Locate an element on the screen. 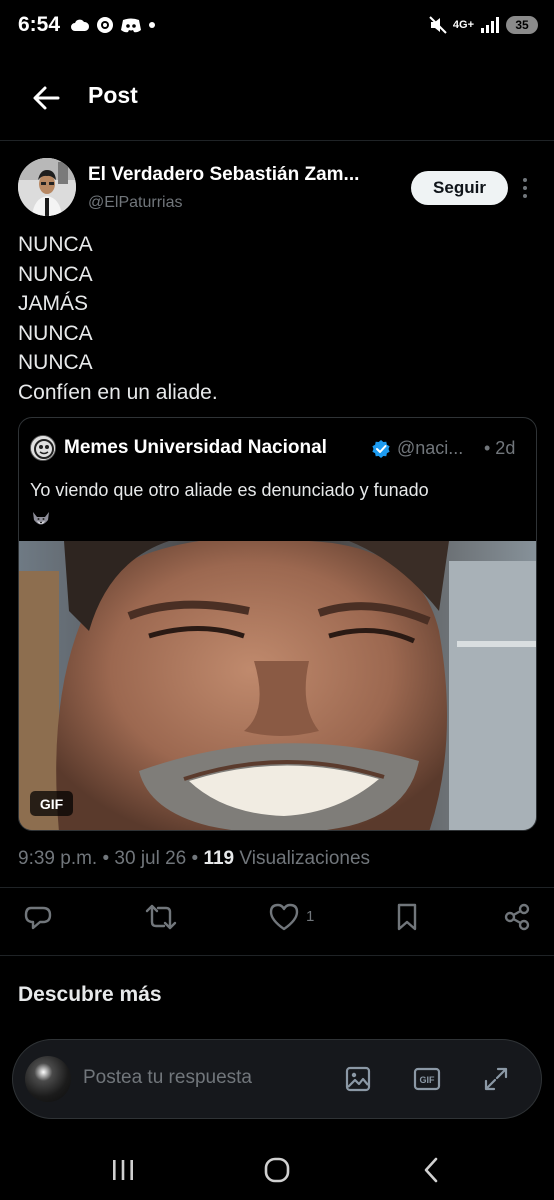 The width and height of the screenshot is (554, 1200). actions-divider is located at coordinates (277, 955).